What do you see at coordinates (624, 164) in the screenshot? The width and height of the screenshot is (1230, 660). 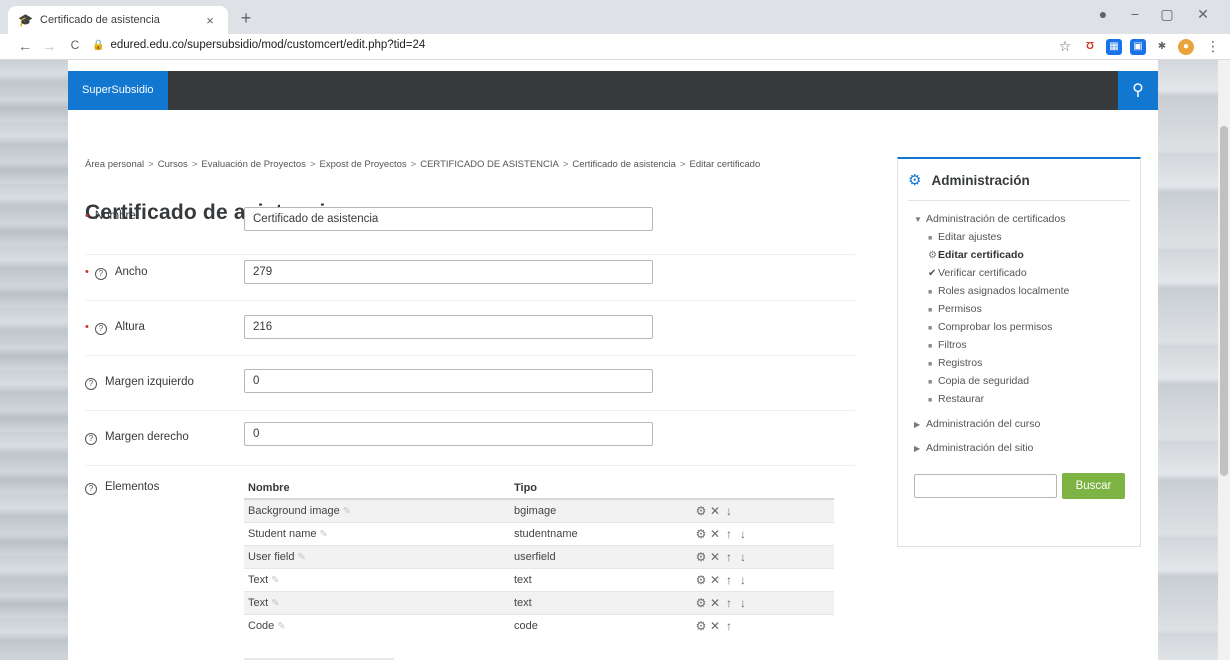 I see `breadcrumb-item: Certificado de asistencia` at bounding box center [624, 164].